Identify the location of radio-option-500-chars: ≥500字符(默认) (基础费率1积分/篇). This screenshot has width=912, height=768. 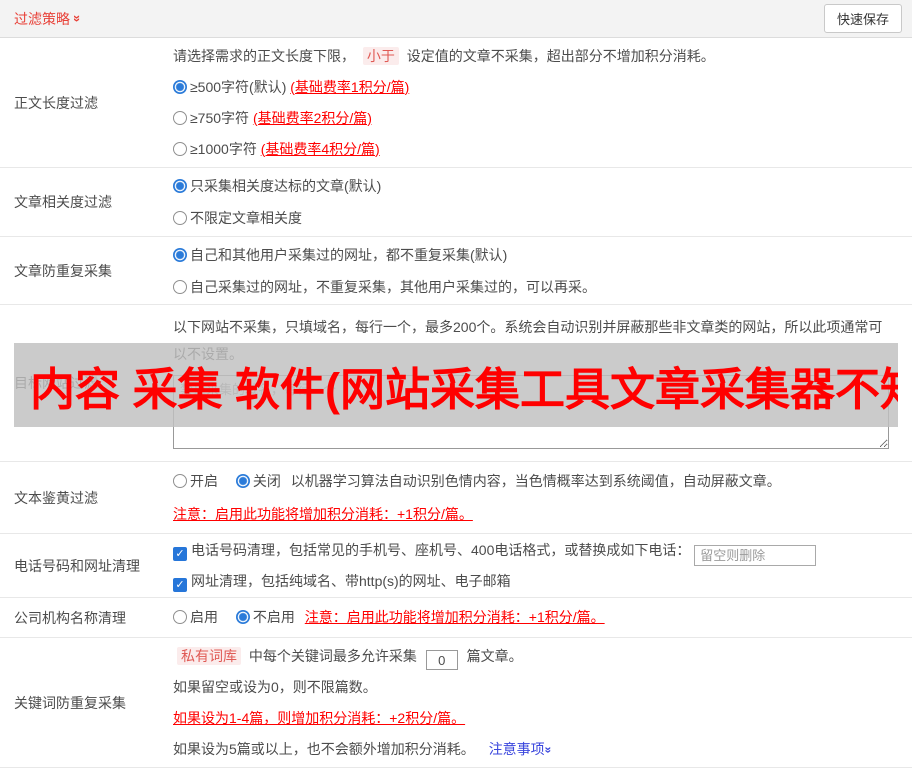
(534, 87).